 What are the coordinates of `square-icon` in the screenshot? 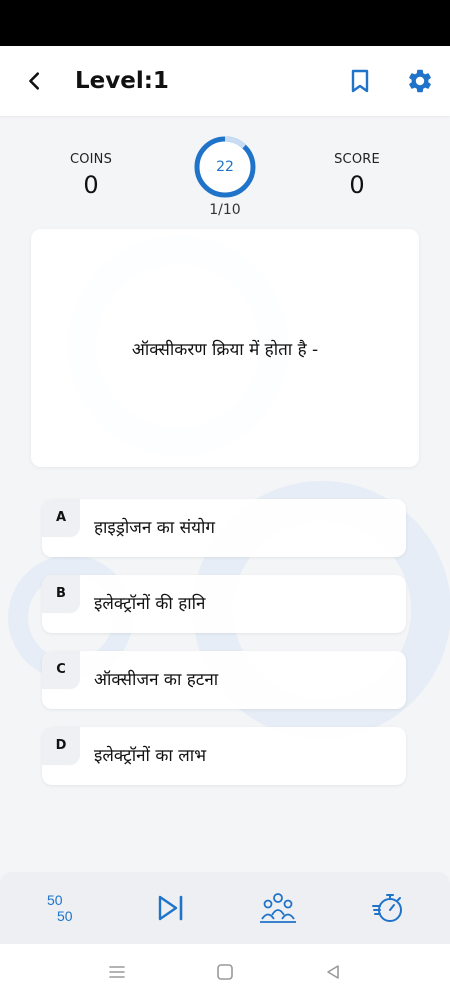 It's located at (225, 972).